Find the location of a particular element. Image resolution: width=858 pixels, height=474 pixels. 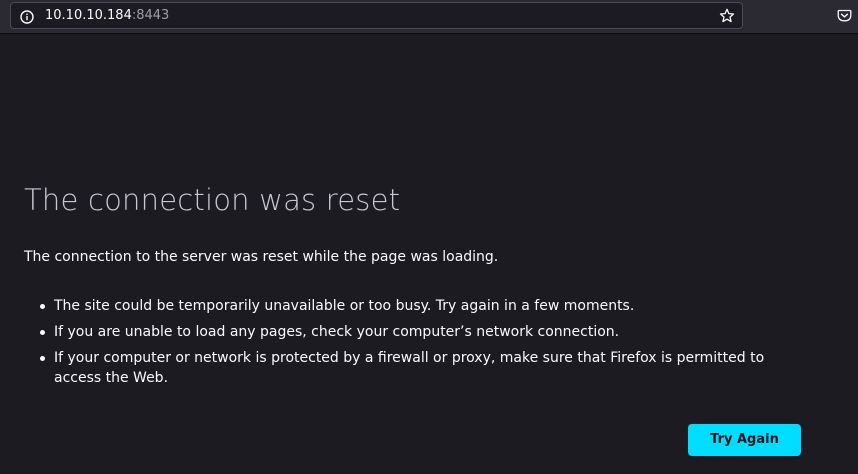

browser-toolbar: 10.10.10.184:8443 is located at coordinates (429, 17).